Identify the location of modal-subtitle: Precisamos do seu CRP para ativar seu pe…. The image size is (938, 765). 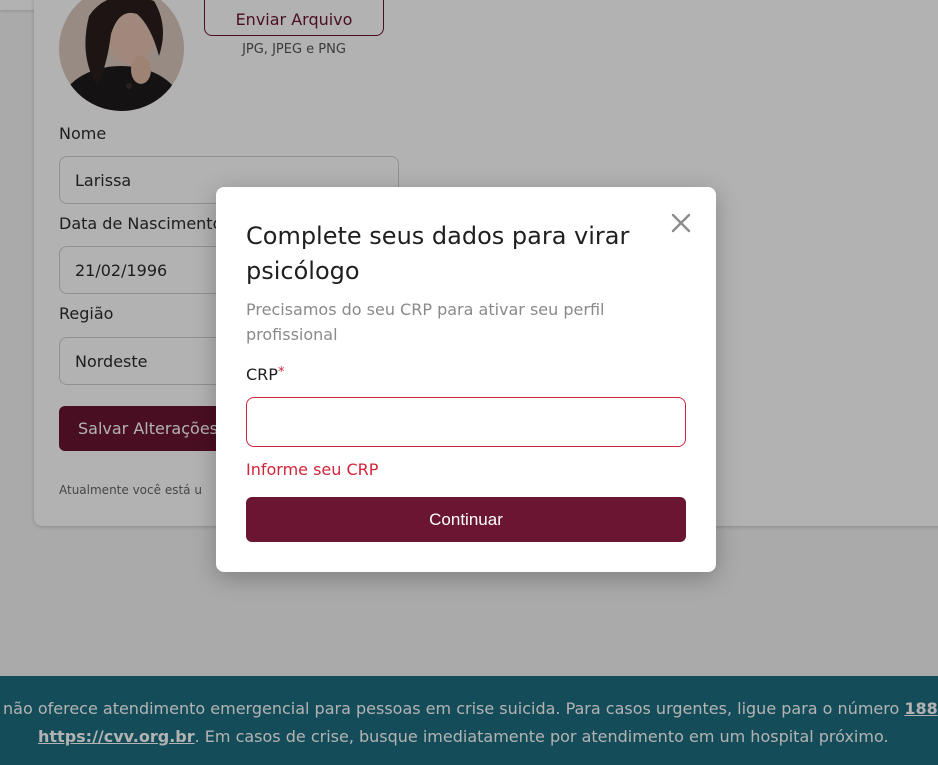
(425, 322).